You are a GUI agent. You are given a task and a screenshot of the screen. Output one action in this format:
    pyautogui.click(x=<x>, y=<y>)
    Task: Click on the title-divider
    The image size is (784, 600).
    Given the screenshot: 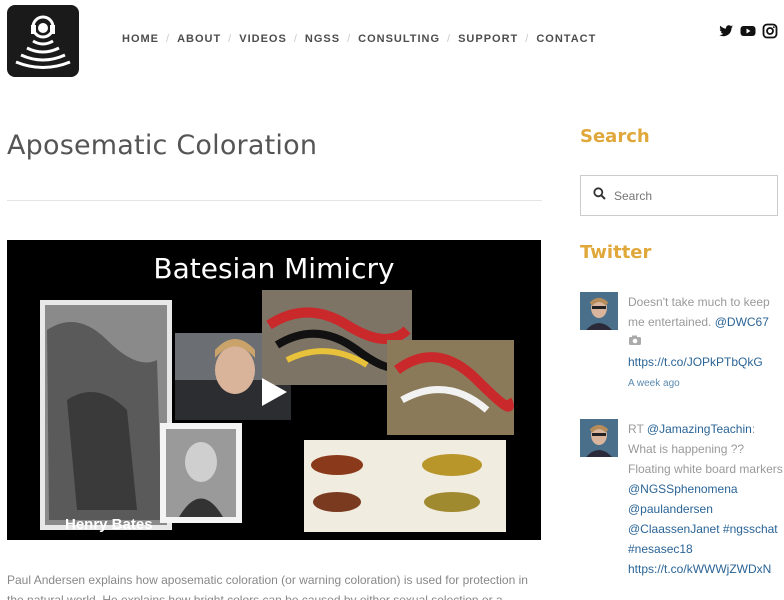 What is the action you would take?
    pyautogui.click(x=274, y=200)
    